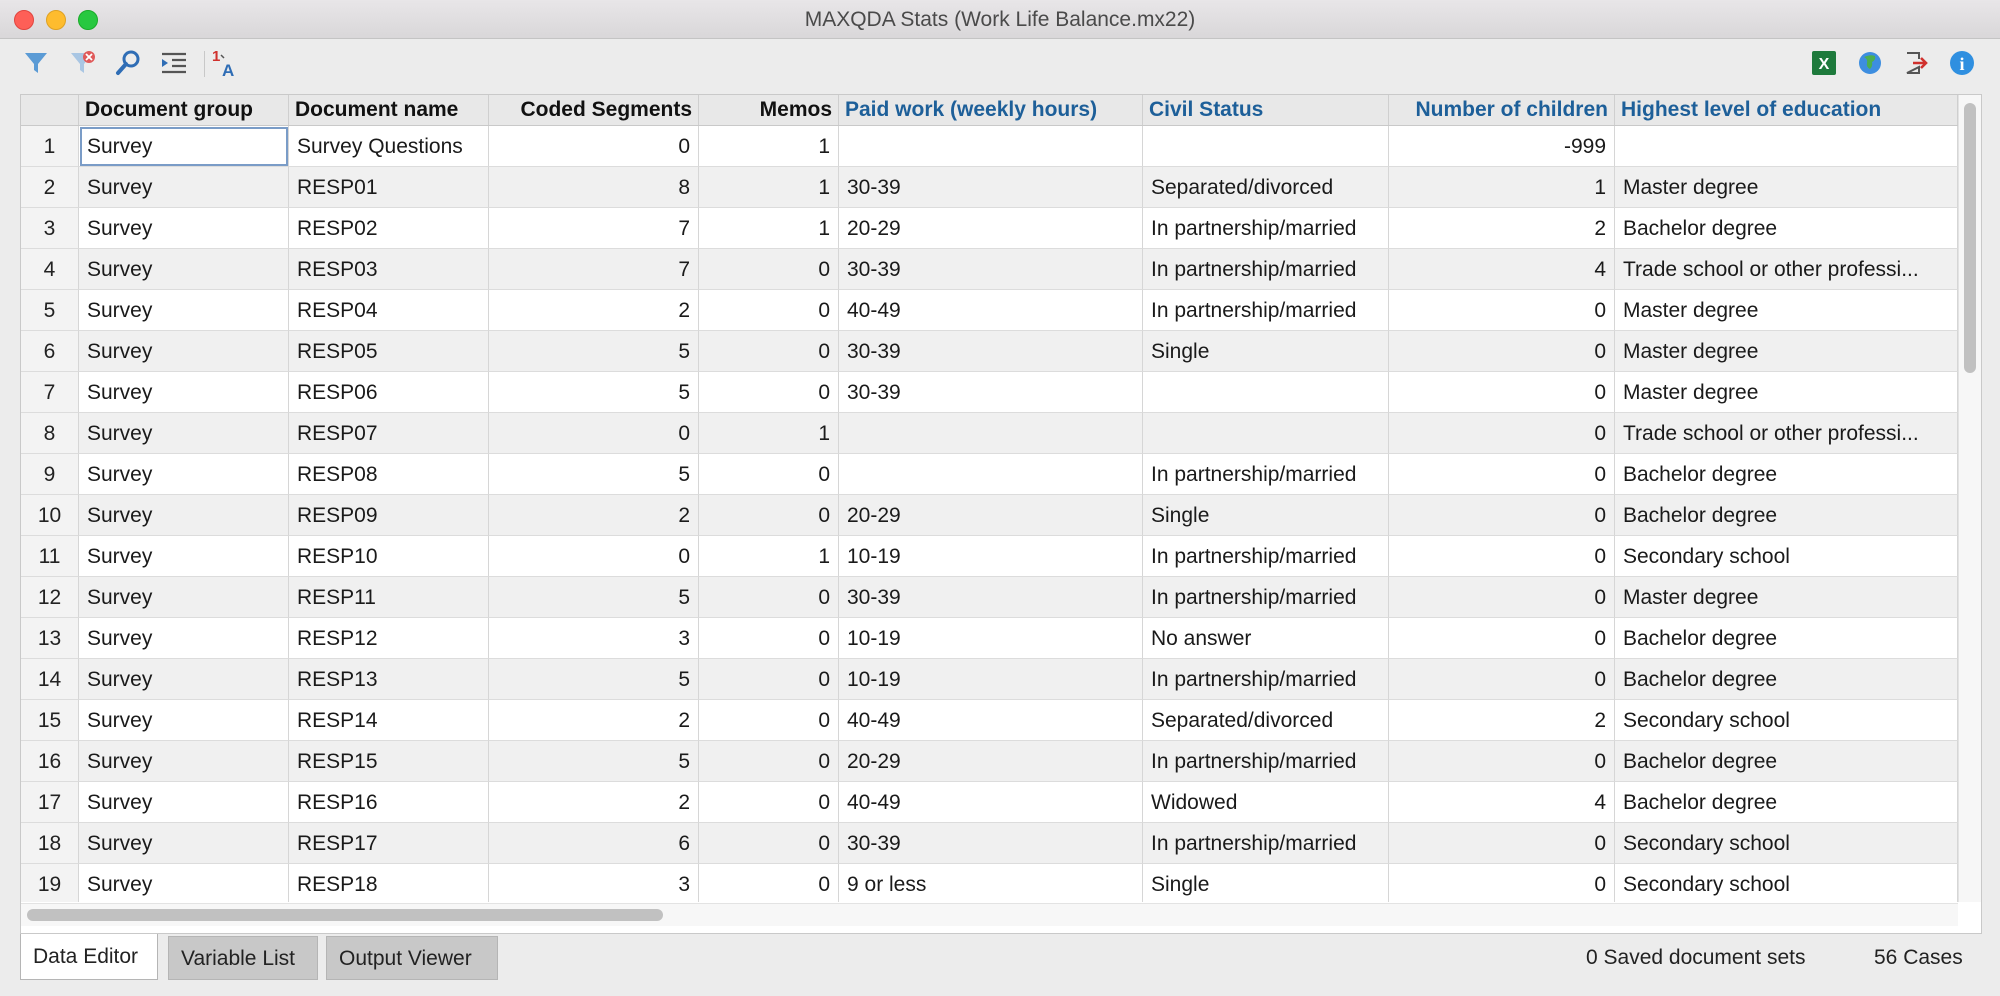  Describe the element at coordinates (128, 63) in the screenshot. I see `search-icon` at that location.